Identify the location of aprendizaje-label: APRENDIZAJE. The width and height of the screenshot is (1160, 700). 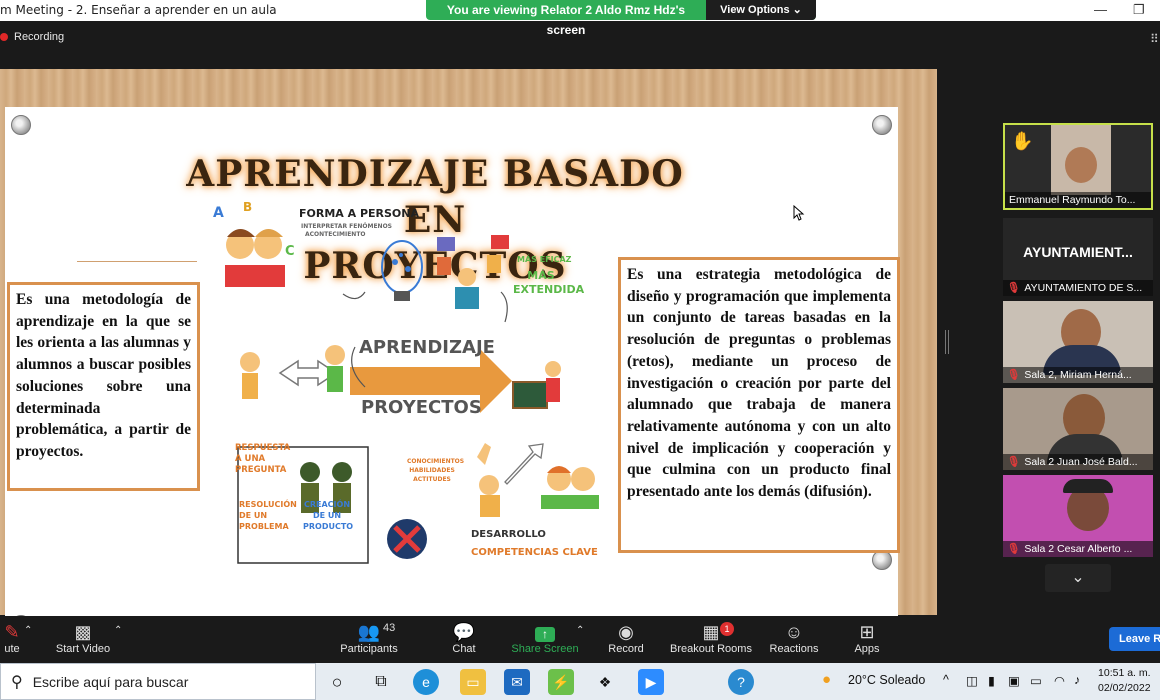
(427, 347).